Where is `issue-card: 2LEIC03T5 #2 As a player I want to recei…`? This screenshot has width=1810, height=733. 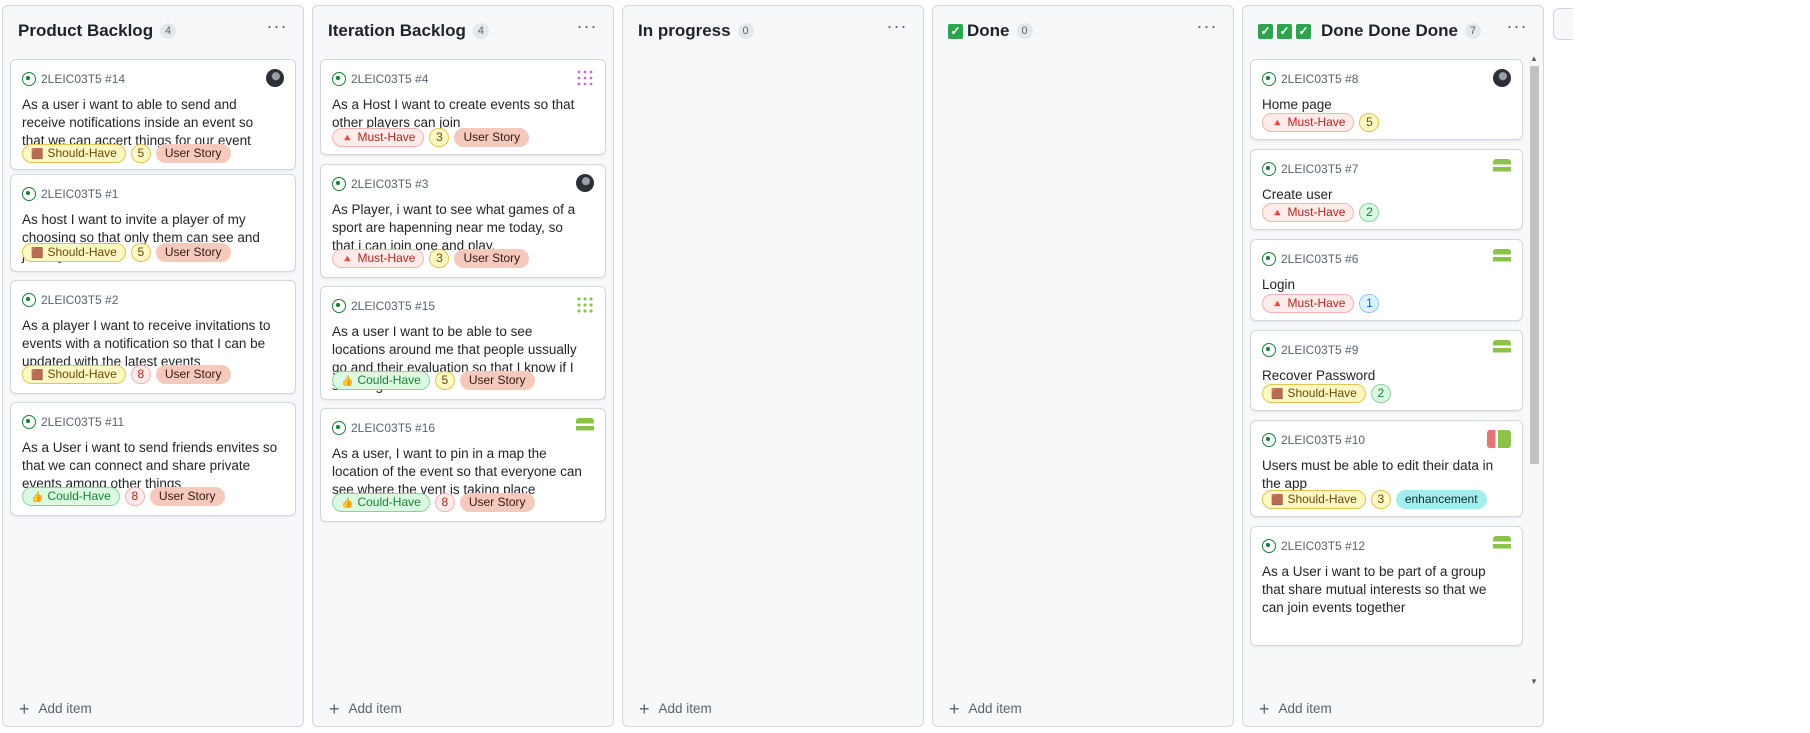 issue-card: 2LEIC03T5 #2 As a player I want to recei… is located at coordinates (153, 337).